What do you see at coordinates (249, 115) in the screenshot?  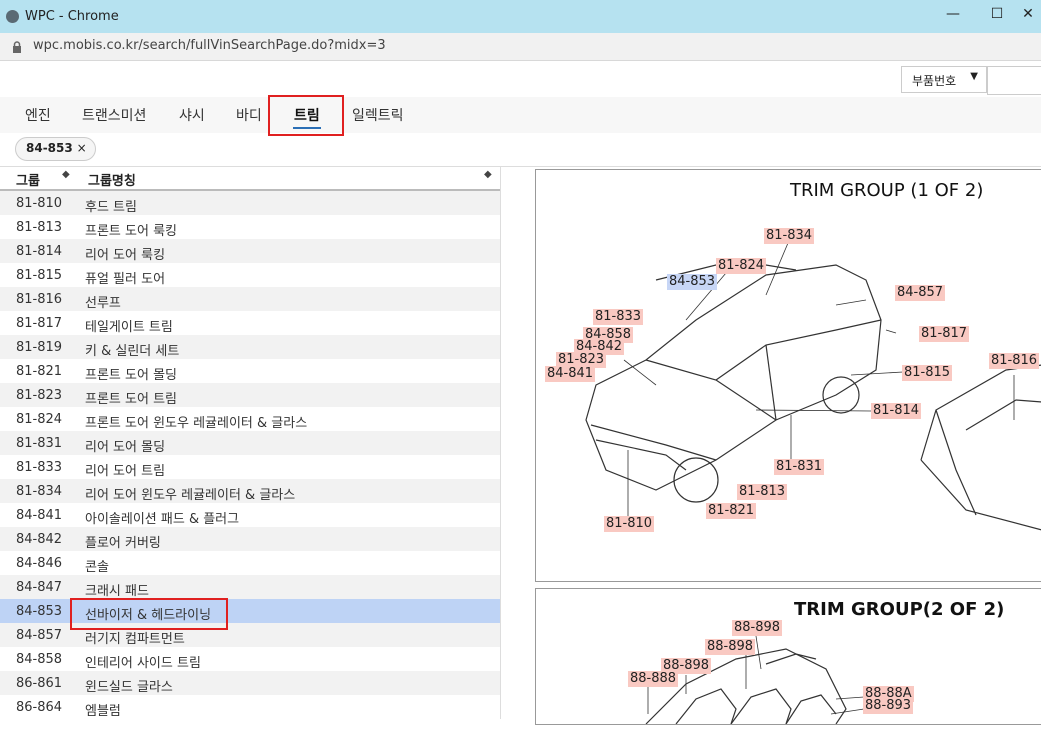 I see `tab-body: 바디` at bounding box center [249, 115].